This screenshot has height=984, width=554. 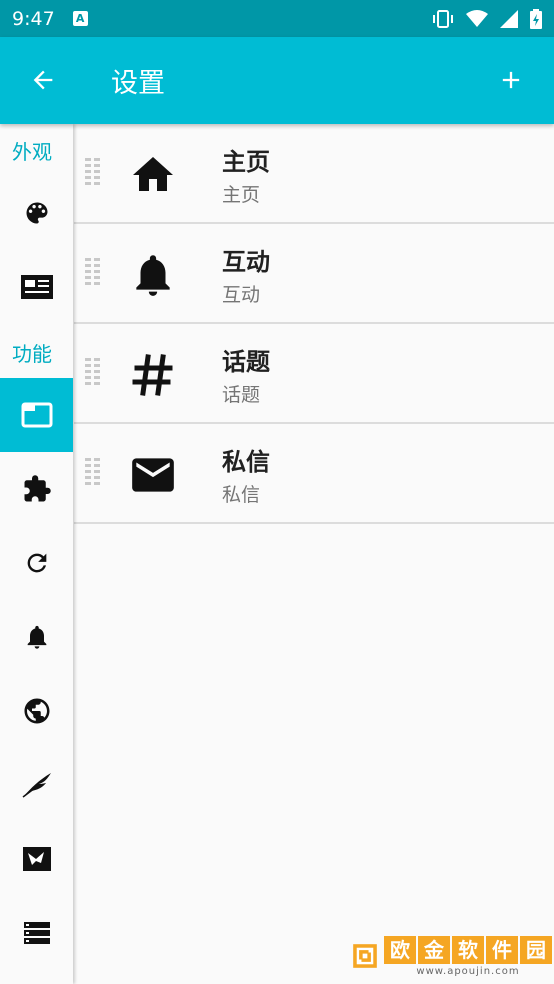 I want to click on plus-icon, so click(x=511, y=80).